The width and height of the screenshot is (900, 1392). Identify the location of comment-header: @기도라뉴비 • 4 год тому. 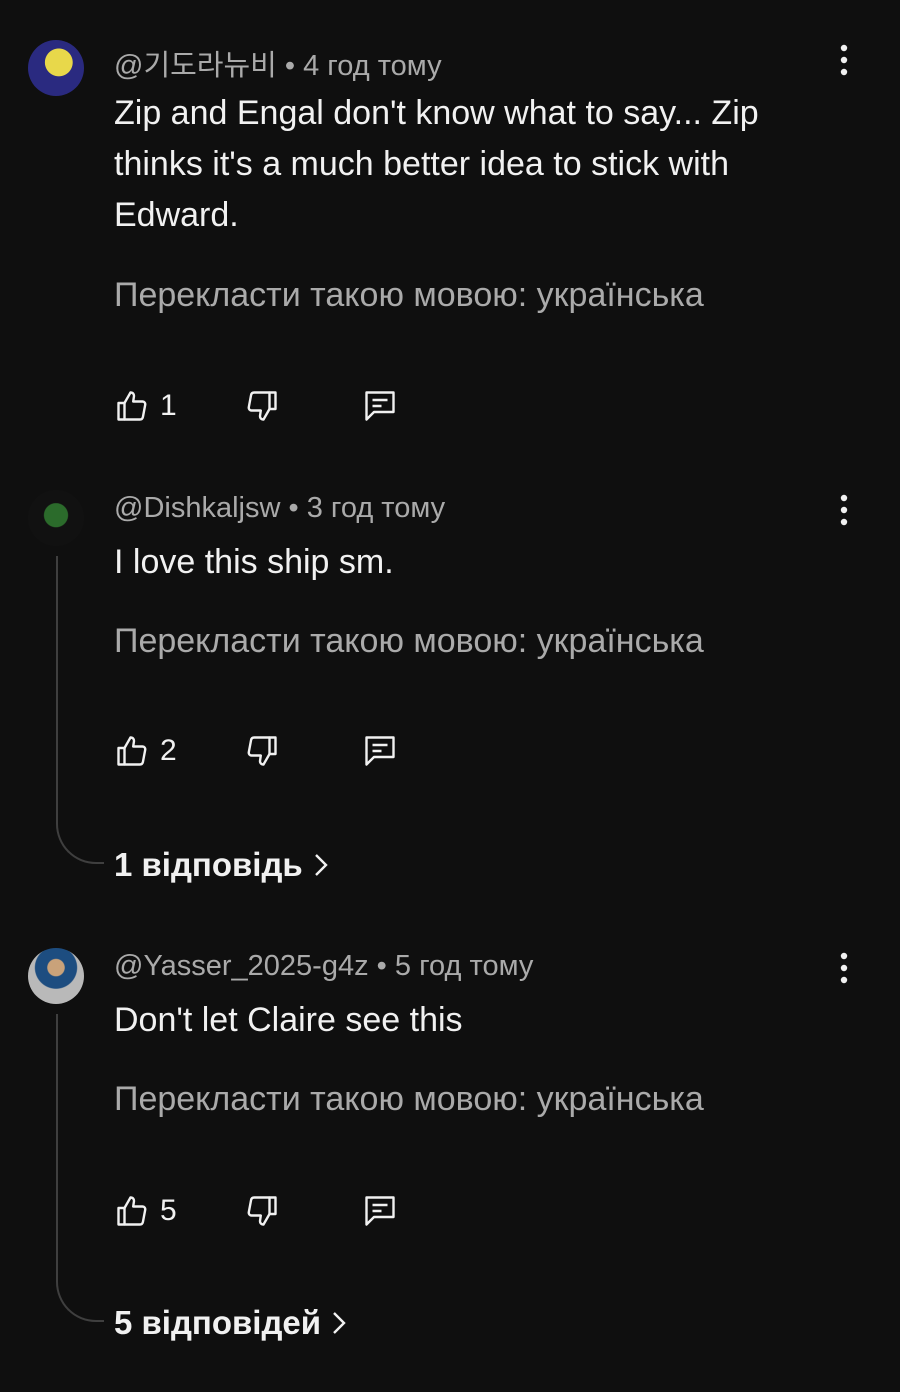
(278, 63).